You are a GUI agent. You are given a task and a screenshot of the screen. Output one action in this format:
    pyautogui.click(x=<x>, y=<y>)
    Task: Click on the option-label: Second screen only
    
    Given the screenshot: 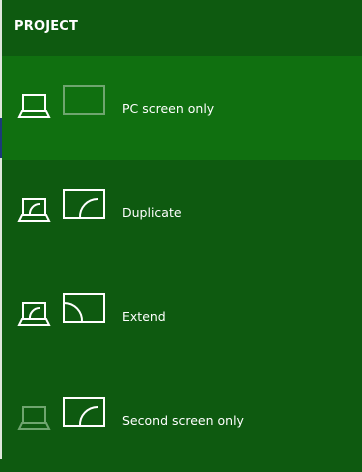 What is the action you would take?
    pyautogui.click(x=183, y=420)
    